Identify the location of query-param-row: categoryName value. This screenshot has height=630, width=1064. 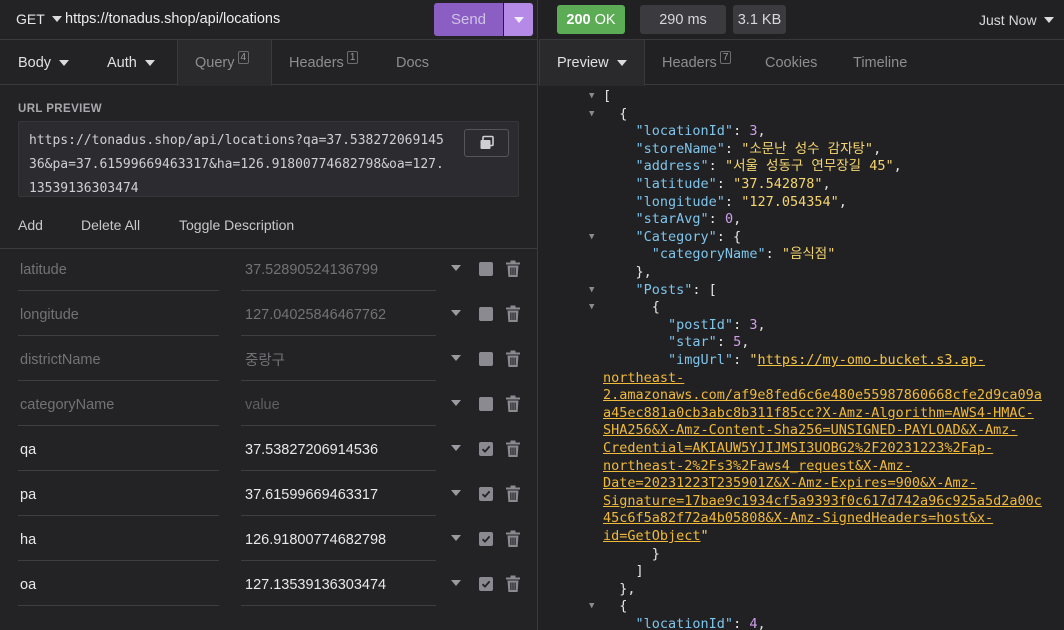
(269, 406).